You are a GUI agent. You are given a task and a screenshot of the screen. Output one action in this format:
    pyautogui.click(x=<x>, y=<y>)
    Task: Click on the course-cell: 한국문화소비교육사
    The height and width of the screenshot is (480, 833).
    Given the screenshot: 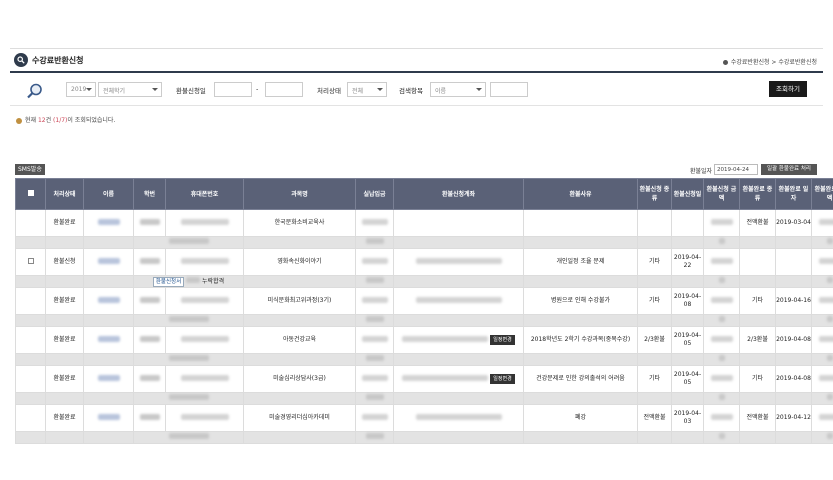 What is the action you would take?
    pyautogui.click(x=299, y=223)
    